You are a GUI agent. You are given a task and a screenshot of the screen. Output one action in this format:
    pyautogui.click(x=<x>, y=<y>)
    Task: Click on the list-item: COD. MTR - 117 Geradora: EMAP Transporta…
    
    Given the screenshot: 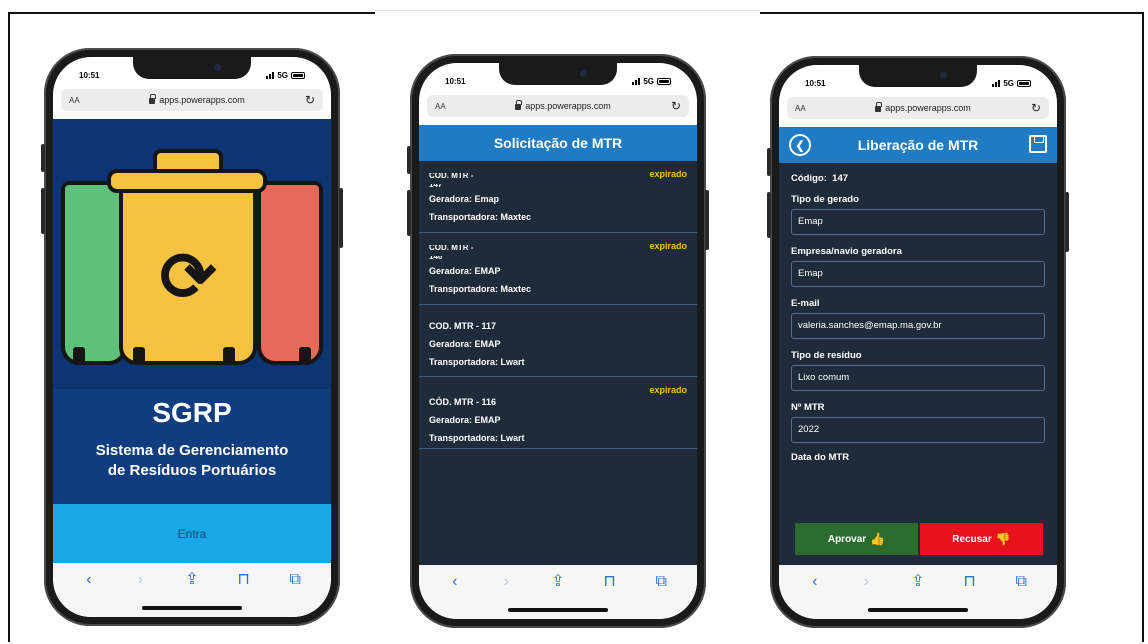 What is the action you would take?
    pyautogui.click(x=558, y=341)
    